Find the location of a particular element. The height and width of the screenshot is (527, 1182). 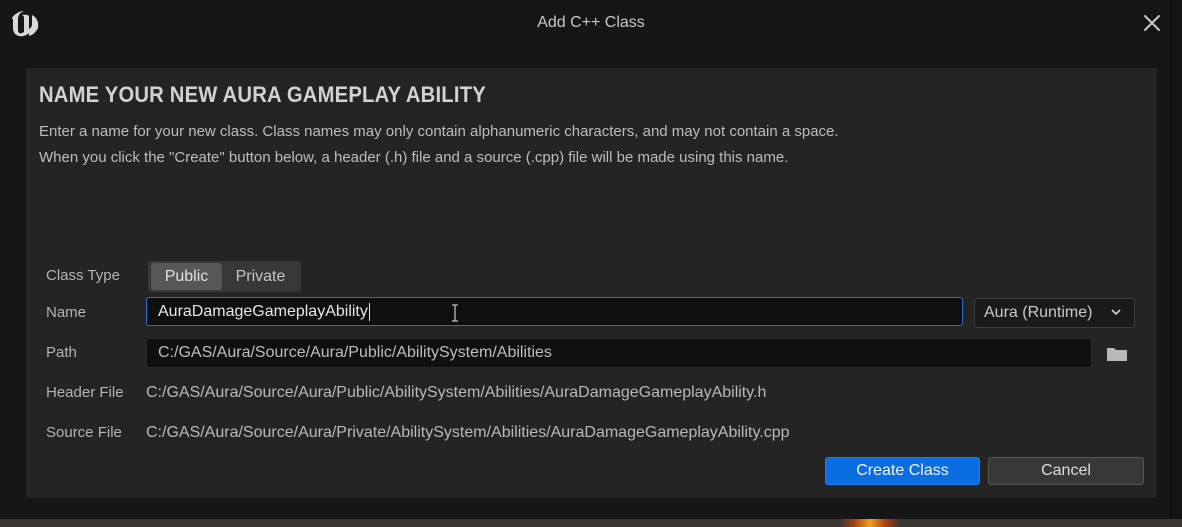

window-title: Add C++ Class is located at coordinates (591, 22).